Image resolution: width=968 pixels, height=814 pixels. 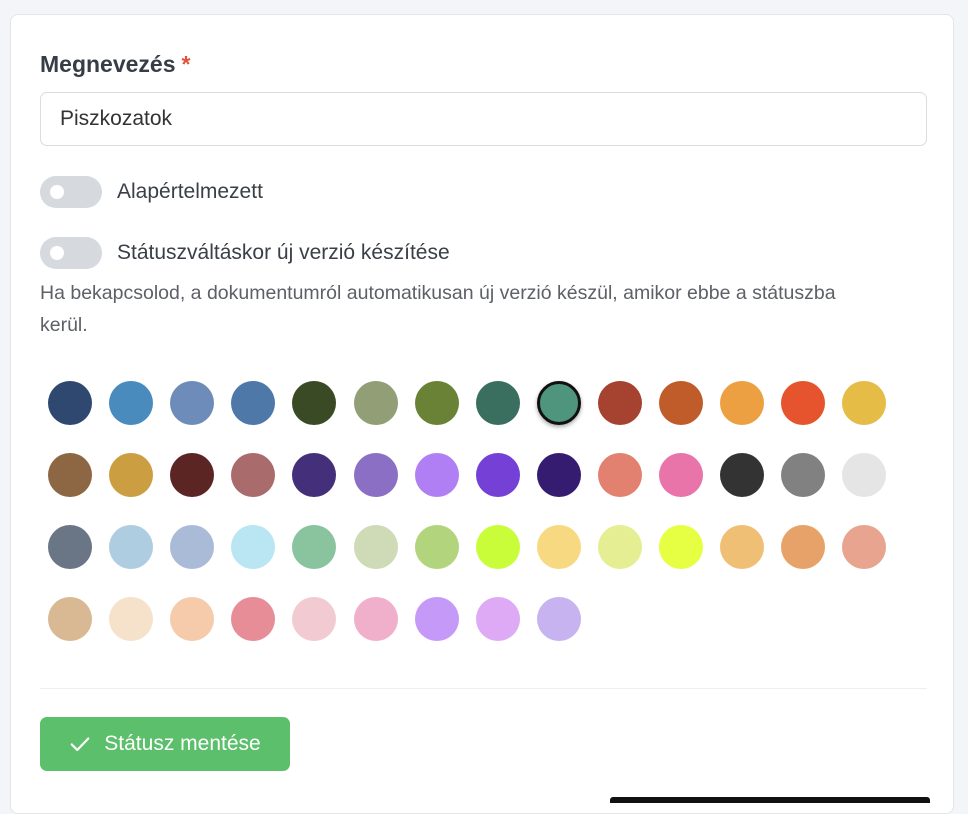 I want to click on save-status-button: Státusz mentése, so click(x=165, y=744).